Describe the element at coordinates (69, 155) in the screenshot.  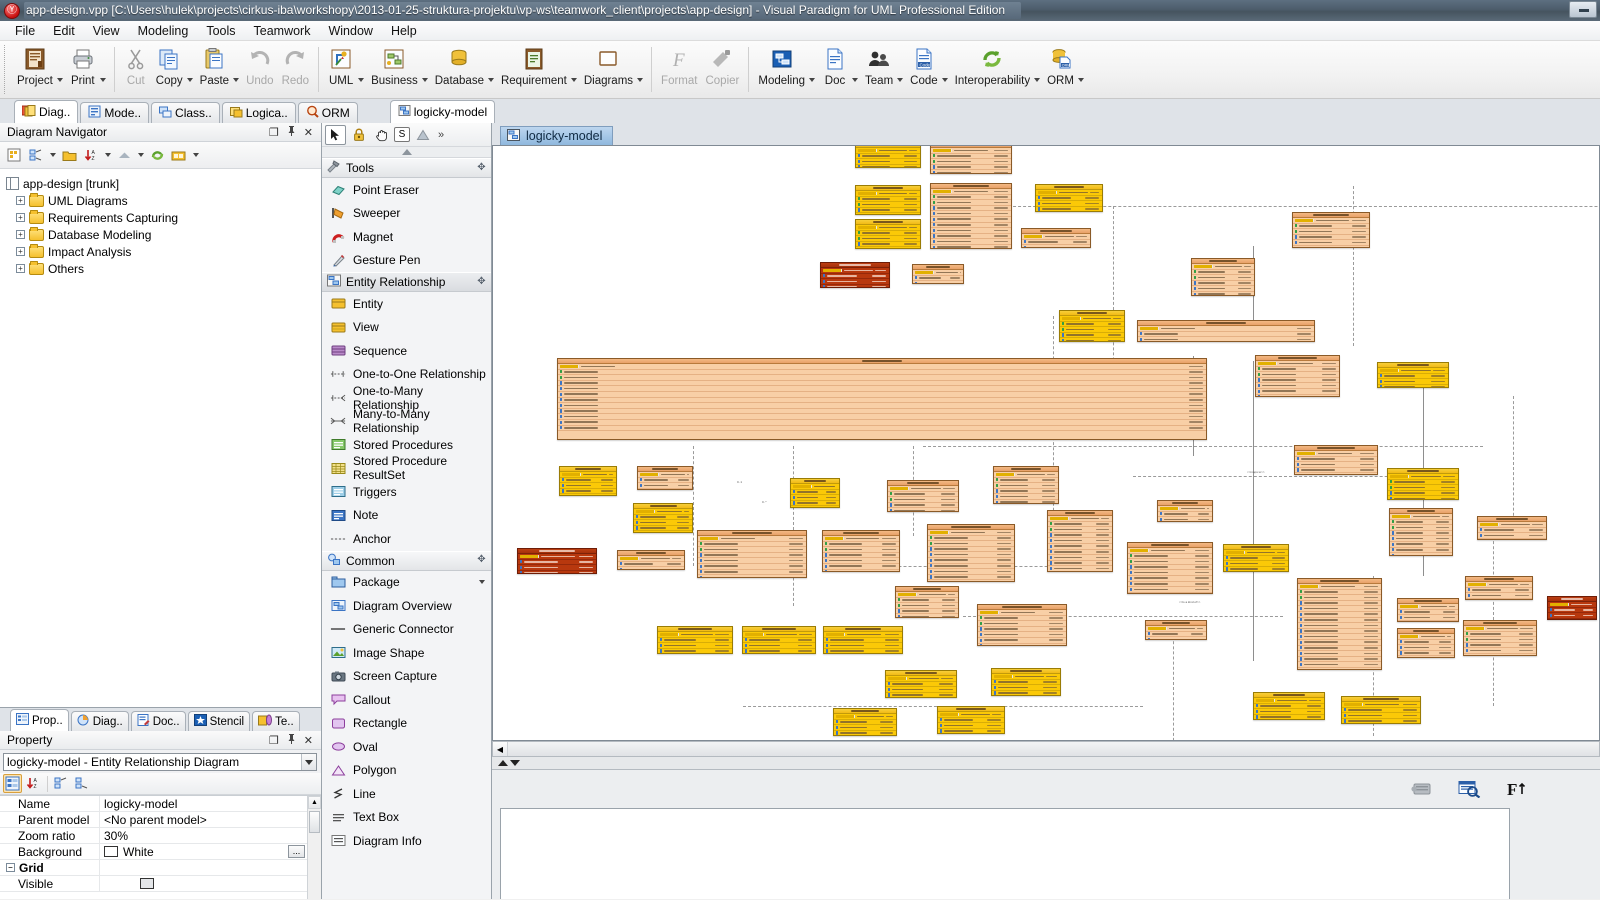
I see `open-folder-icon` at that location.